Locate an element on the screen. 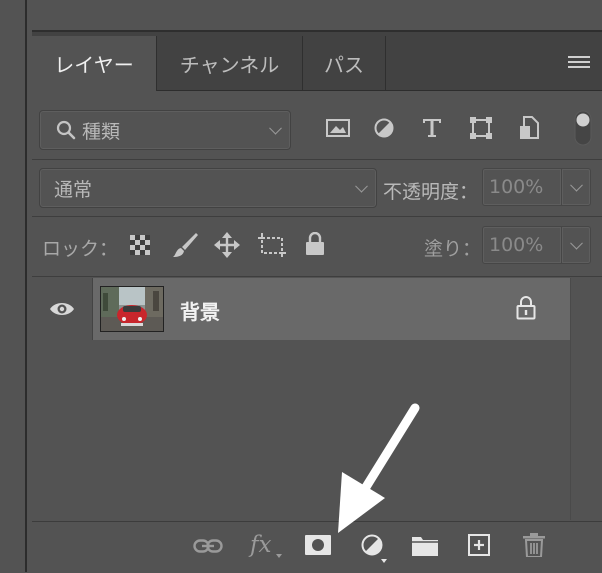  layers-scroll-track is located at coordinates (586, 399).